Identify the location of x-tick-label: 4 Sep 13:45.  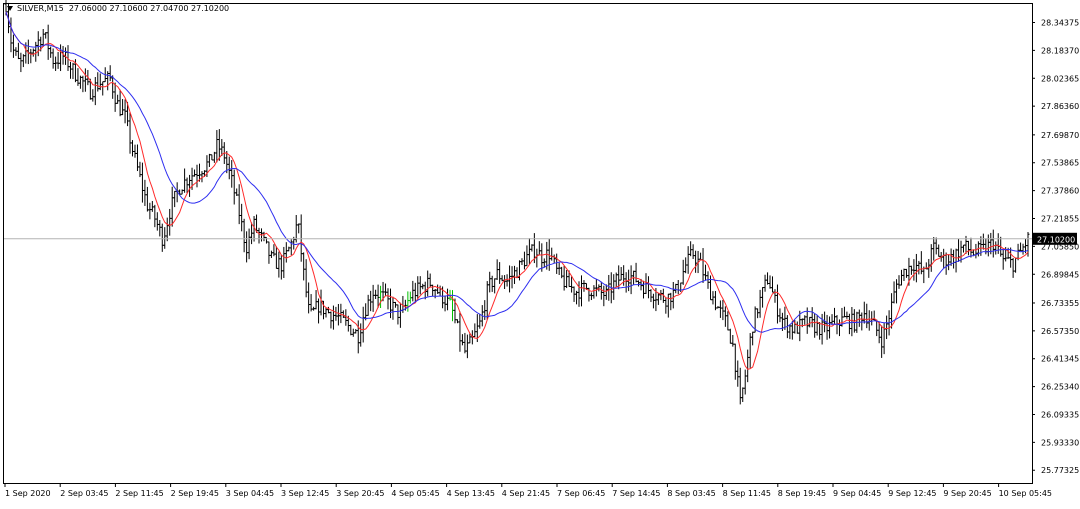
(471, 493).